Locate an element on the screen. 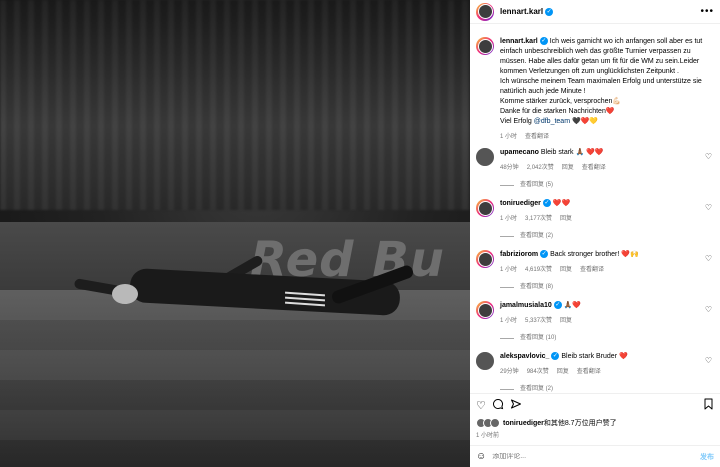 Image resolution: width=720 pixels, height=467 pixels. comment-username: fabriziorom is located at coordinates (519, 254).